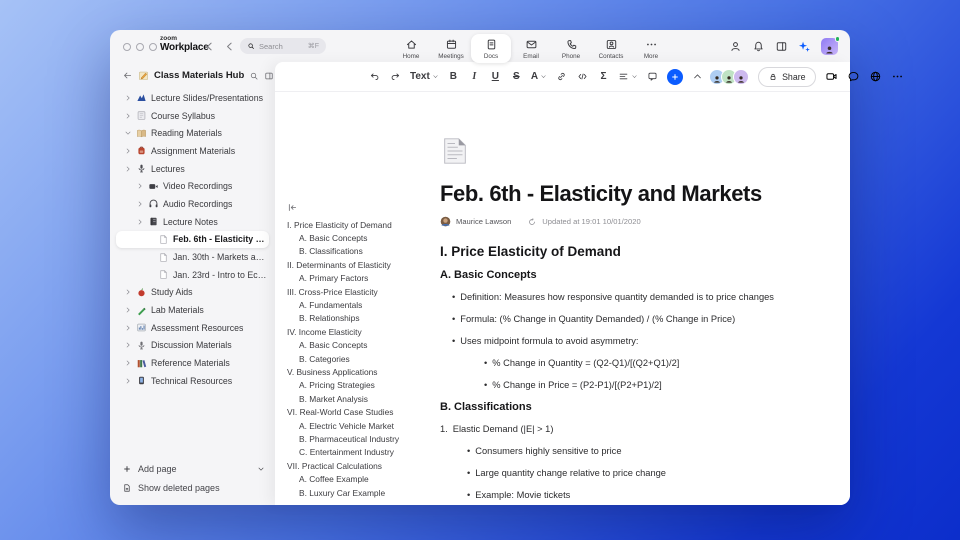 This screenshot has height=540, width=960. What do you see at coordinates (516, 77) in the screenshot?
I see `strikethrough-button: S` at bounding box center [516, 77].